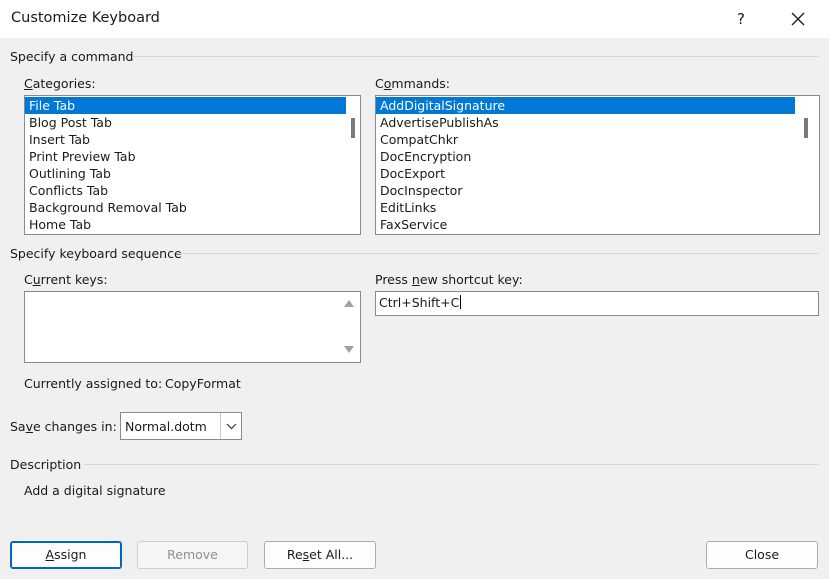  What do you see at coordinates (96, 253) in the screenshot?
I see `keyboard-sequence-heading: Specify keyboard sequence` at bounding box center [96, 253].